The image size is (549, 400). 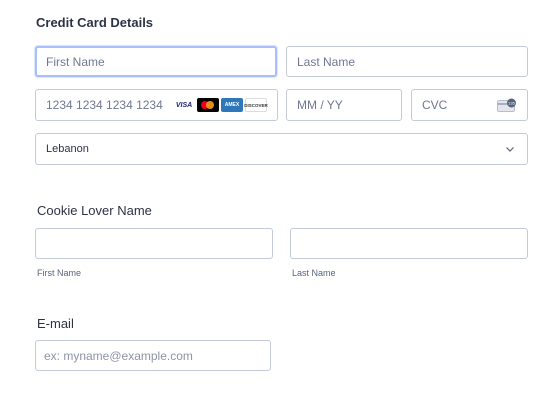 What do you see at coordinates (55, 323) in the screenshot?
I see `email-label: E-mail` at bounding box center [55, 323].